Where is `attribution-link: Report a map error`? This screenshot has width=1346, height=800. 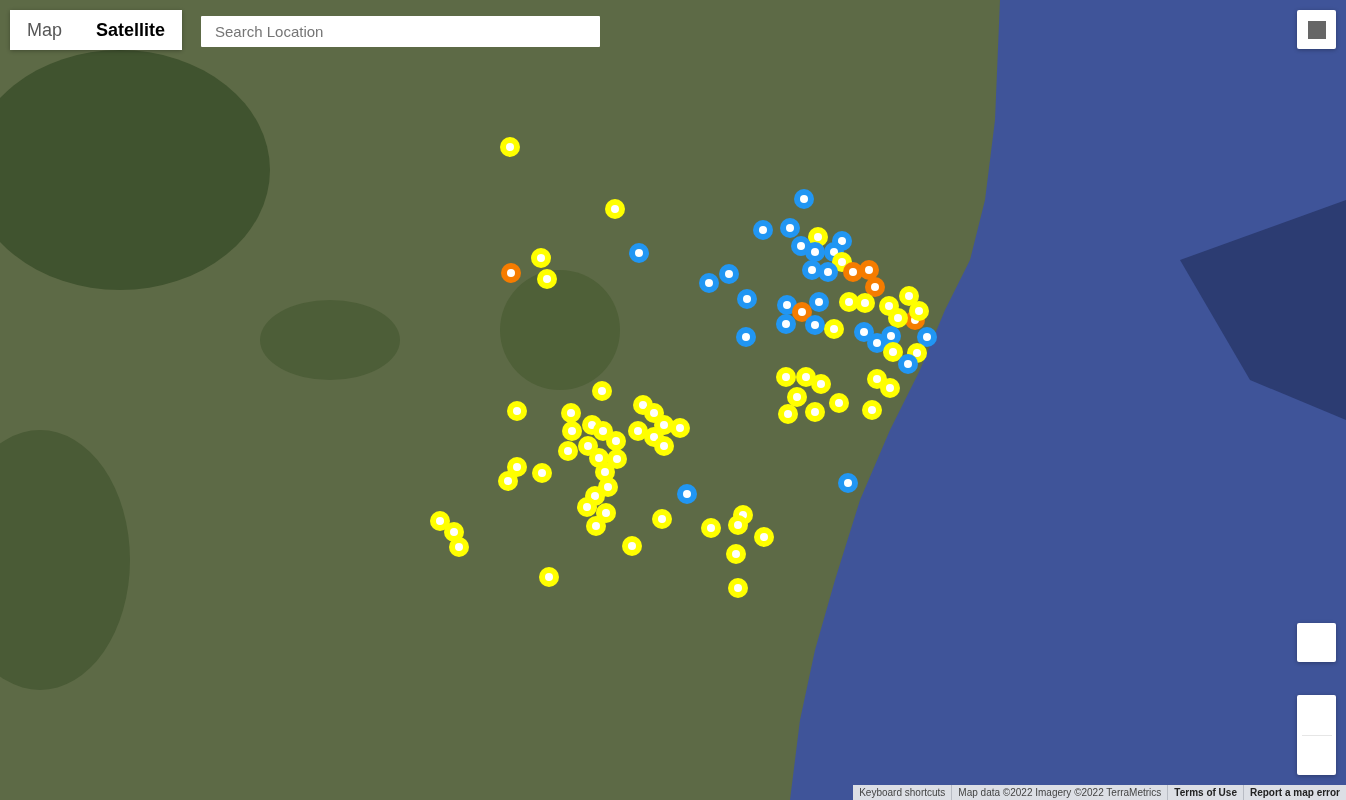 attribution-link: Report a map error is located at coordinates (1294, 792).